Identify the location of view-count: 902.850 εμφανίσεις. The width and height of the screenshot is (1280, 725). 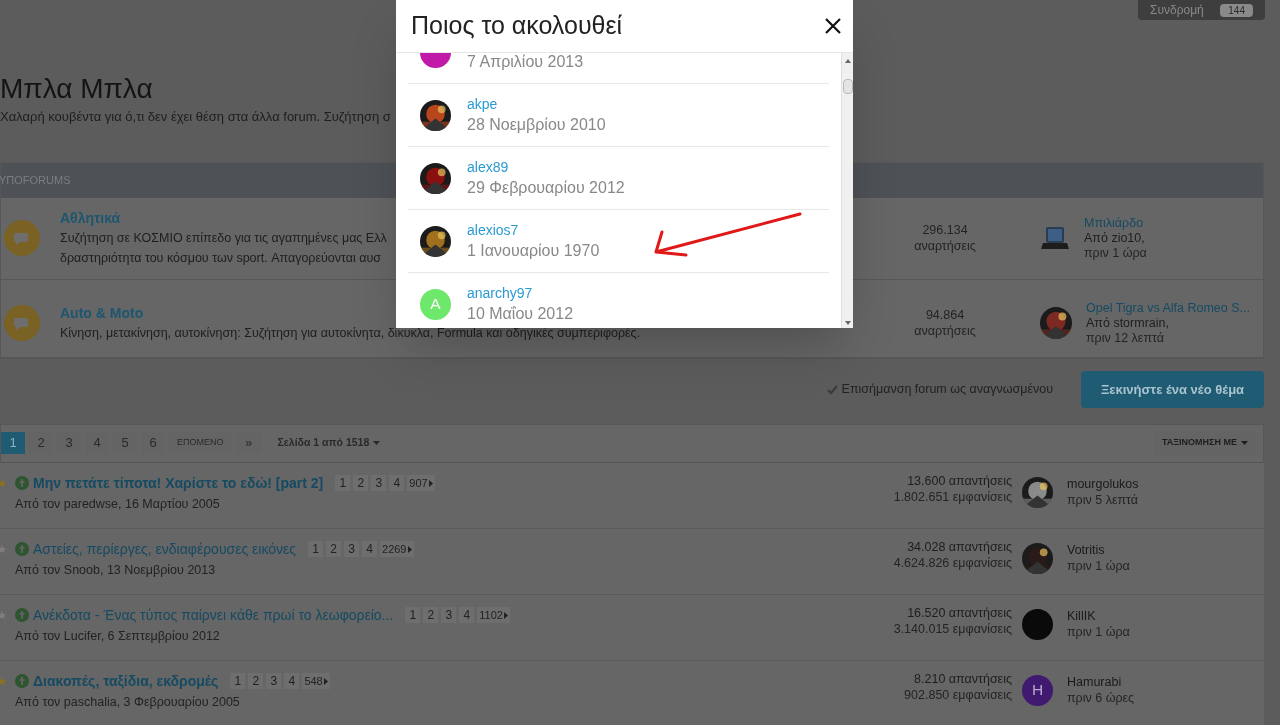
(957, 694).